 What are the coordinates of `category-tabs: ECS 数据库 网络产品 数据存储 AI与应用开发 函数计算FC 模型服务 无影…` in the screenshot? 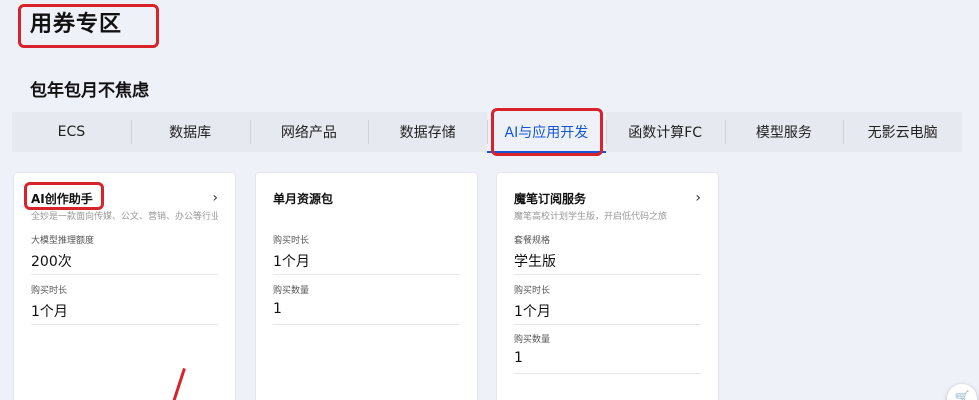 It's located at (487, 132).